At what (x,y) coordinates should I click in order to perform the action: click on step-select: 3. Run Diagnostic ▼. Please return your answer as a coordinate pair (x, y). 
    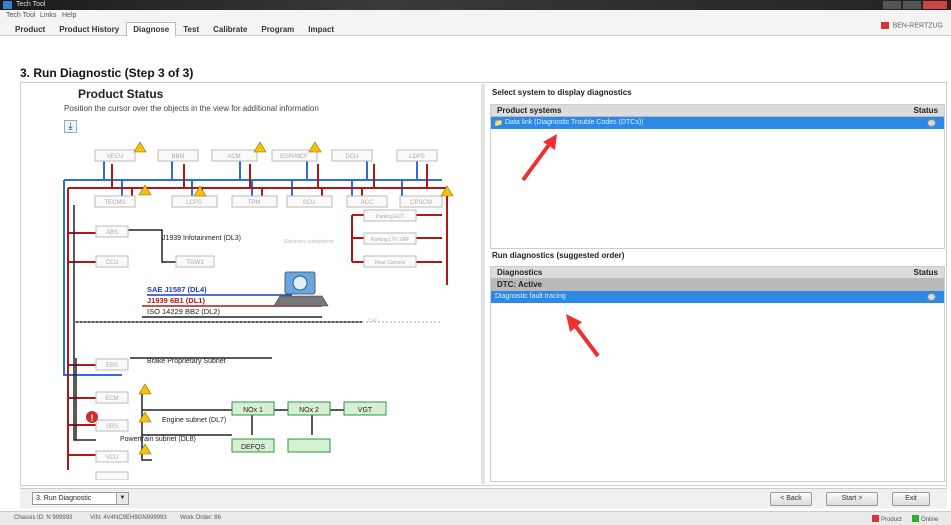
    Looking at the image, I should click on (80, 498).